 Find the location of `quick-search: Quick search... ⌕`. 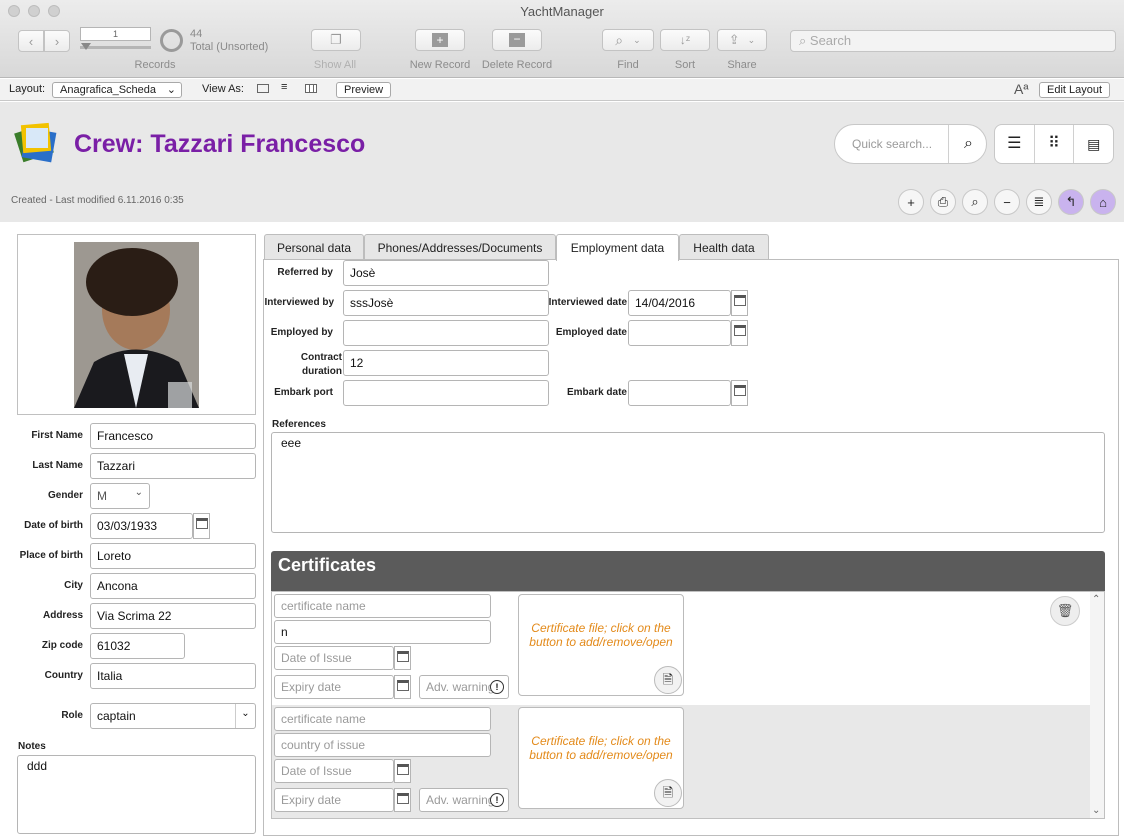

quick-search: Quick search... ⌕ is located at coordinates (910, 144).